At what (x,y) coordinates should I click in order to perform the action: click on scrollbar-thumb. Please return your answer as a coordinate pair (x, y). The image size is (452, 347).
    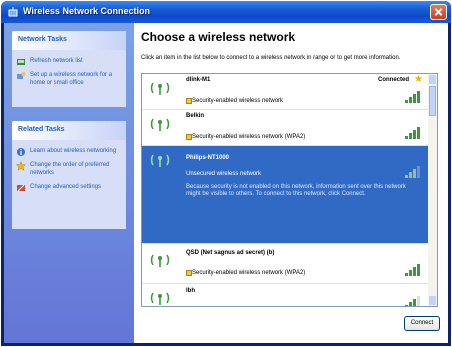
    Looking at the image, I should click on (432, 101).